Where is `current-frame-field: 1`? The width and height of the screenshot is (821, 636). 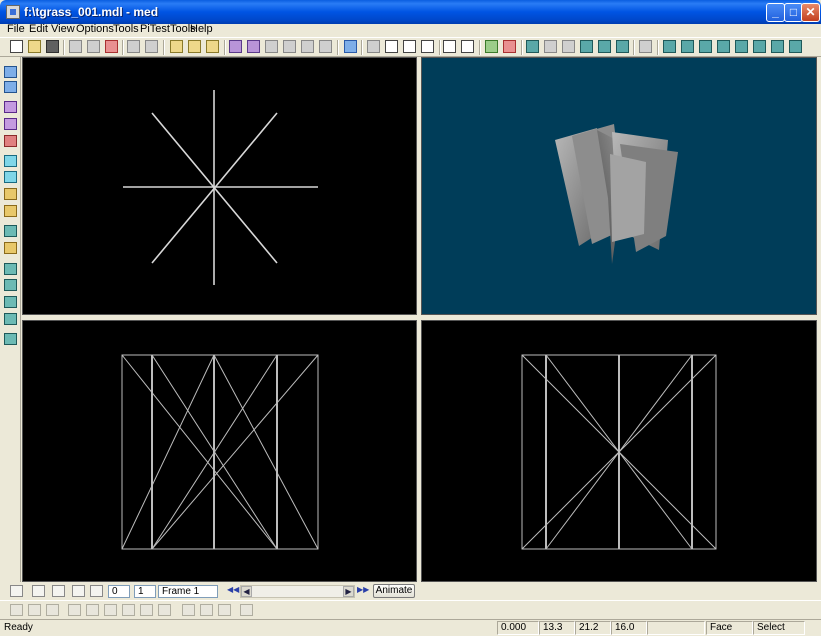
current-frame-field: 1 is located at coordinates (145, 591).